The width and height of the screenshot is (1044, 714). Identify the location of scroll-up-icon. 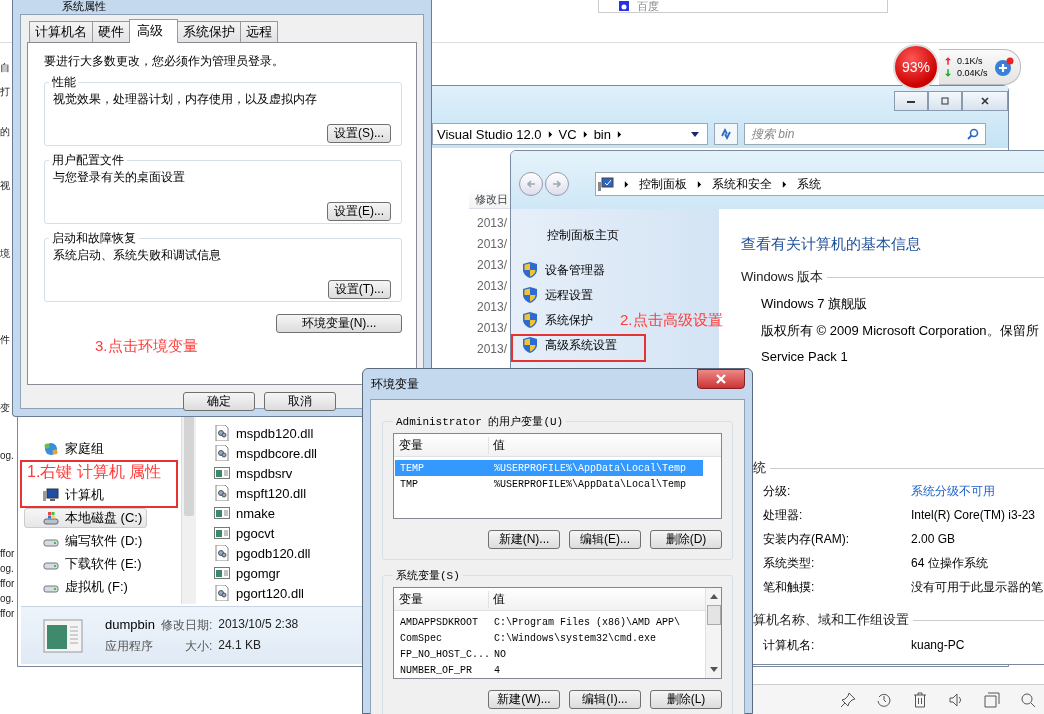
(713, 596).